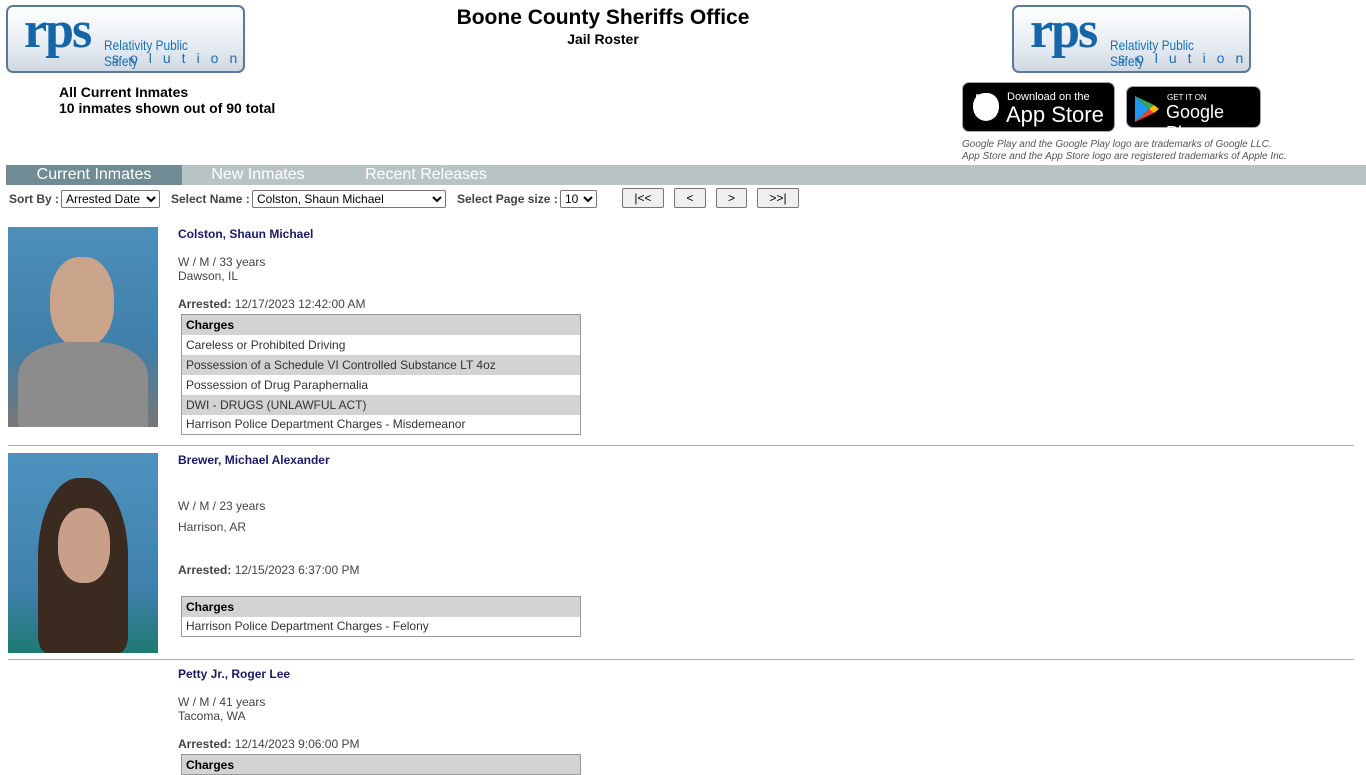 Image resolution: width=1366 pixels, height=775 pixels. What do you see at coordinates (222, 702) in the screenshot?
I see `inmate-demographics: W / M / 41 years` at bounding box center [222, 702].